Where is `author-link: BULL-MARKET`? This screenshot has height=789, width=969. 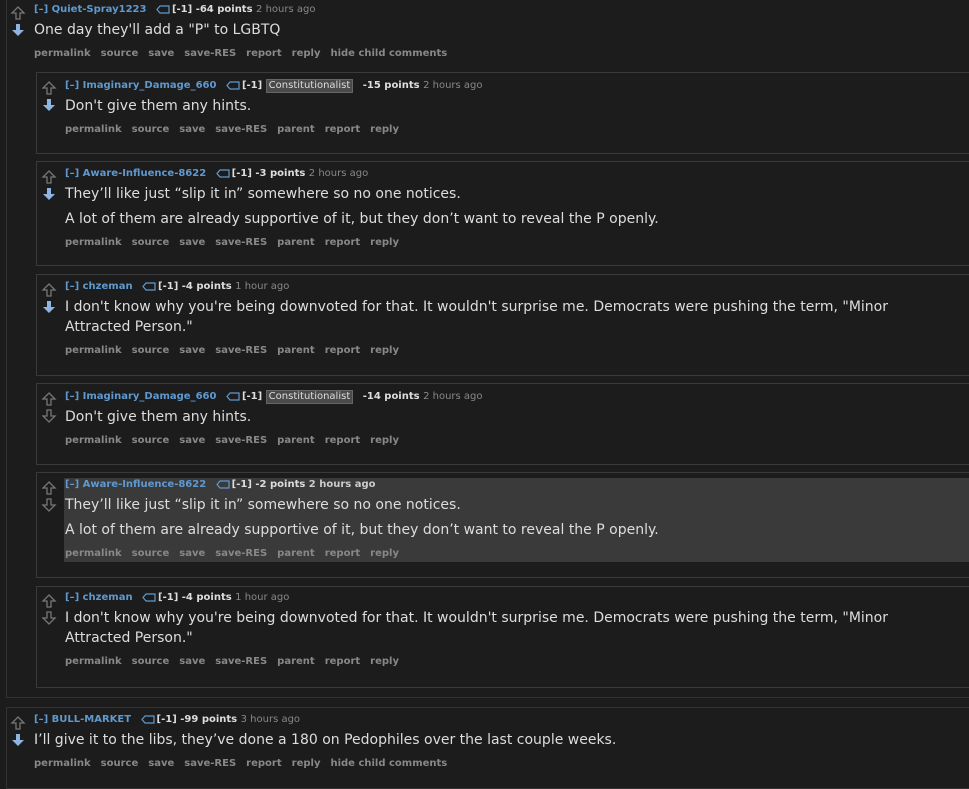
author-link: BULL-MARKET is located at coordinates (91, 719).